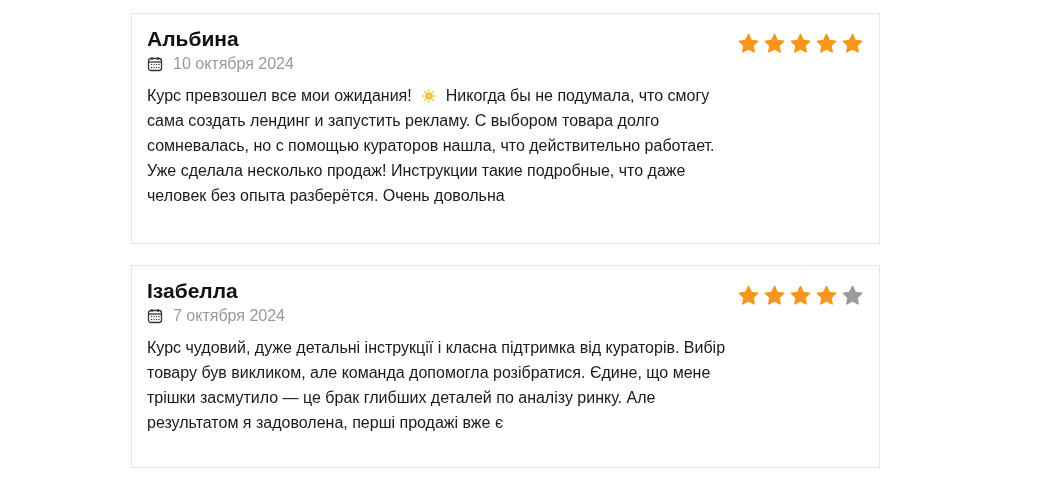 This screenshot has height=485, width=1037. Describe the element at coordinates (193, 39) in the screenshot. I see `reviewer-name: Альбина` at that location.